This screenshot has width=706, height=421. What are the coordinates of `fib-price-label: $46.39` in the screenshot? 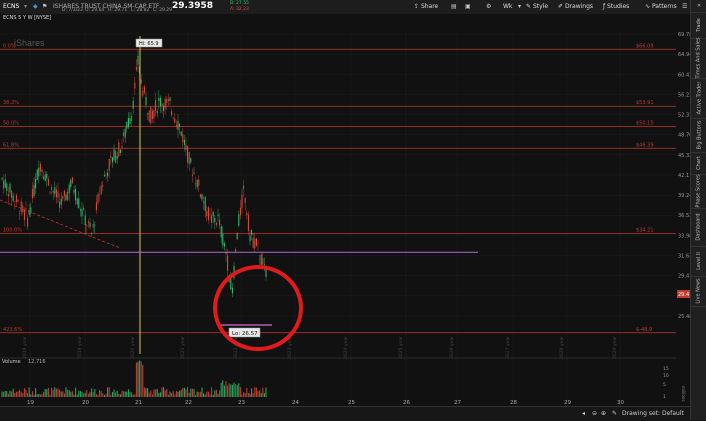 It's located at (645, 145).